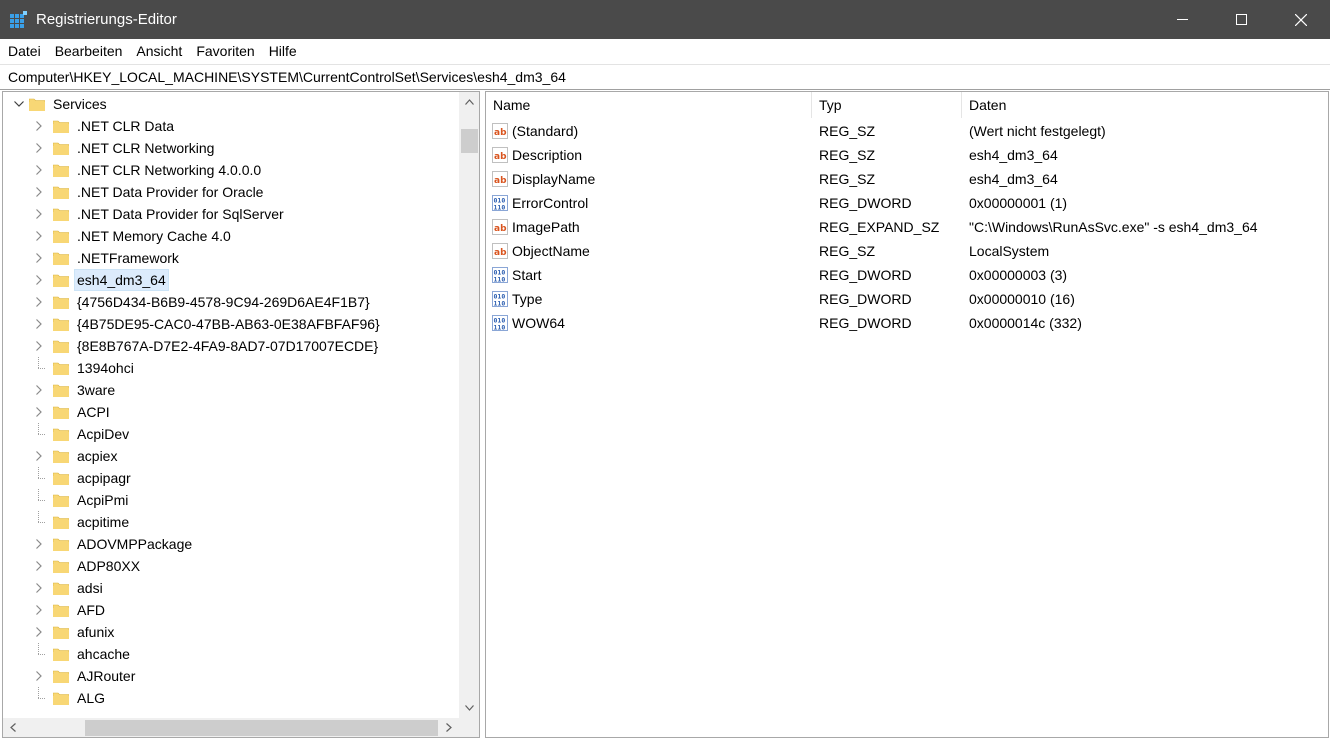 Image resolution: width=1330 pixels, height=739 pixels. I want to click on tree-item-label: ahcache, so click(103, 654).